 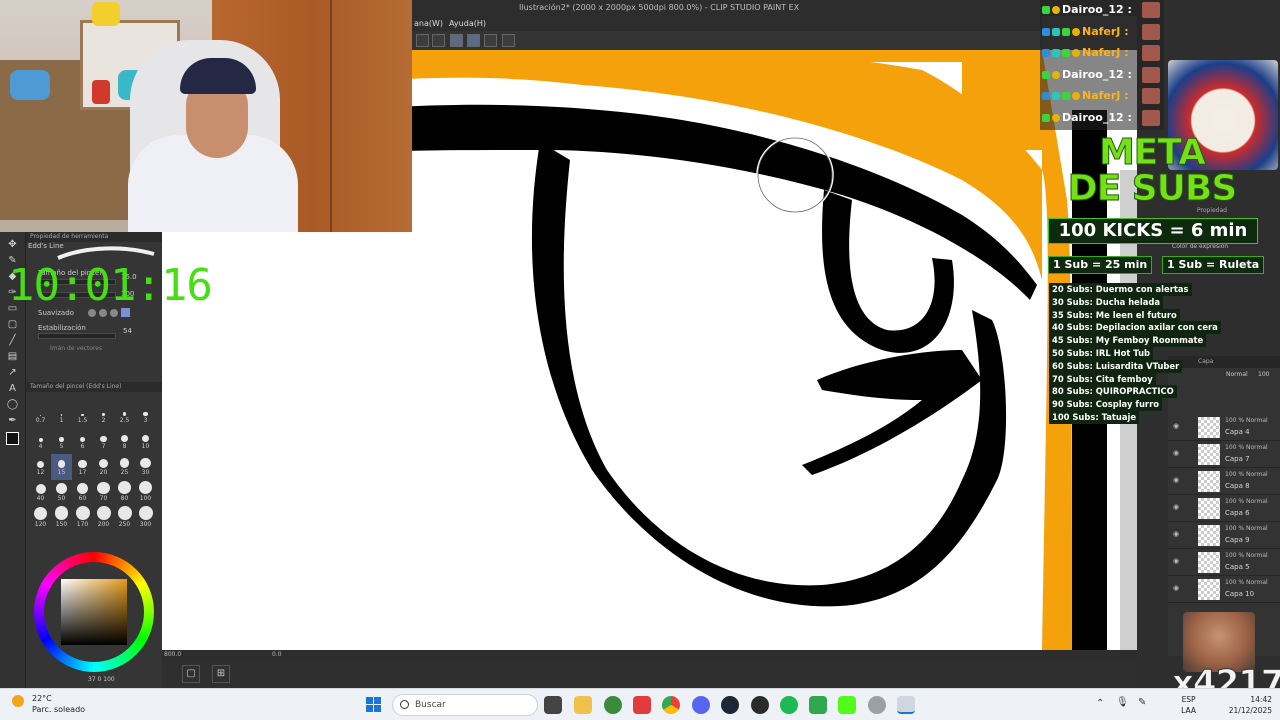 I want to click on brush-size-option: 30, so click(x=145, y=467).